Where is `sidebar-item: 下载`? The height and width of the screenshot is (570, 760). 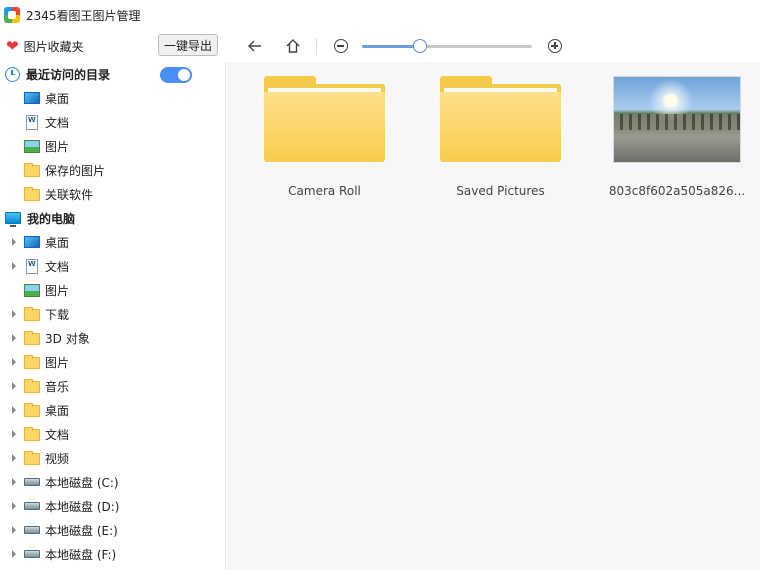 sidebar-item: 下载 is located at coordinates (112, 314).